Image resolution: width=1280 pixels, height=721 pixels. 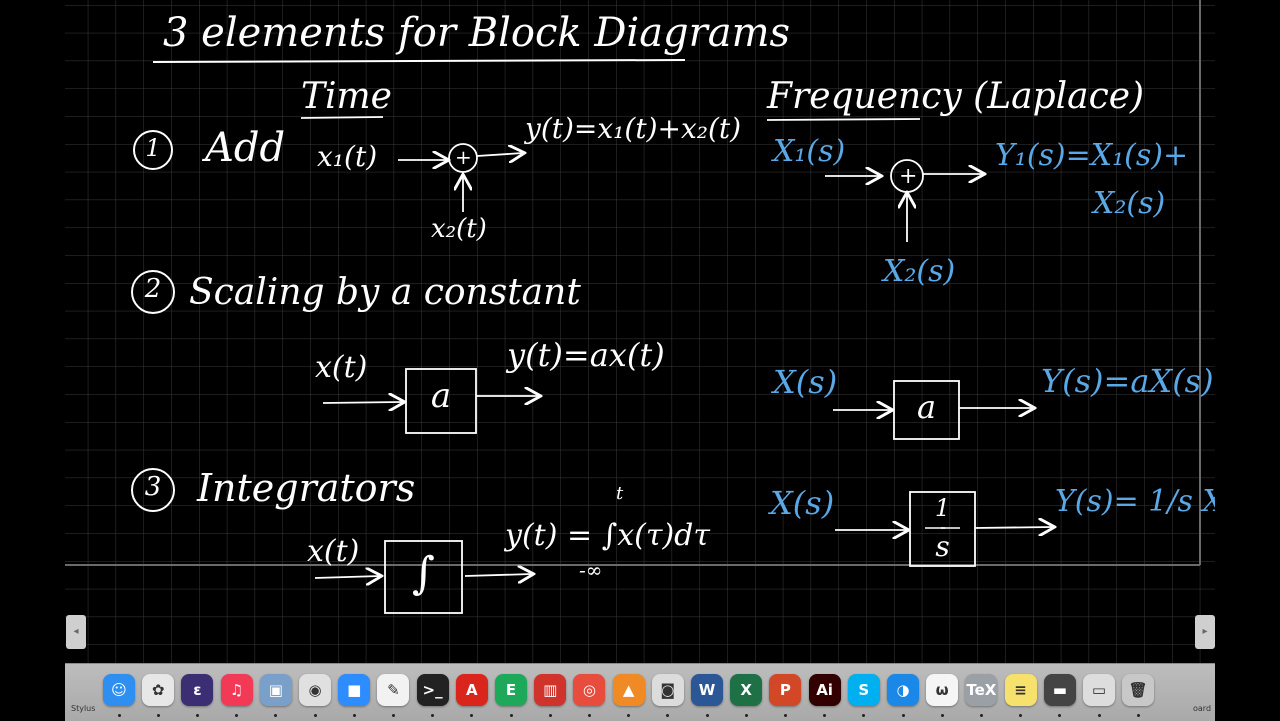 I want to click on item-name-integrators: Integrators, so click(x=306, y=488).